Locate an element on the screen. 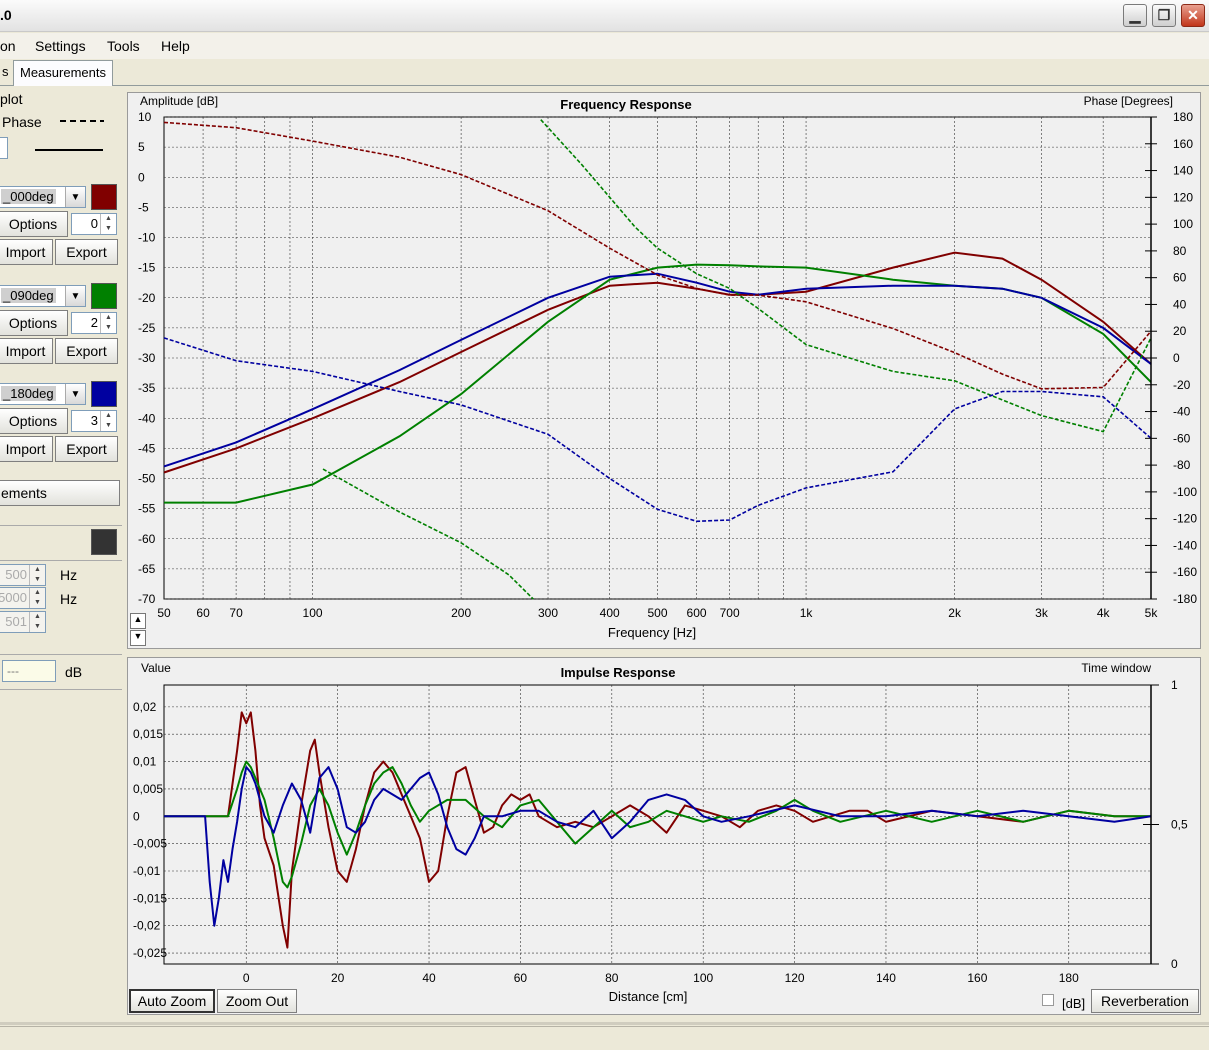 Image resolution: width=1209 pixels, height=1050 pixels. minimize-button: ▁ is located at coordinates (1135, 15).